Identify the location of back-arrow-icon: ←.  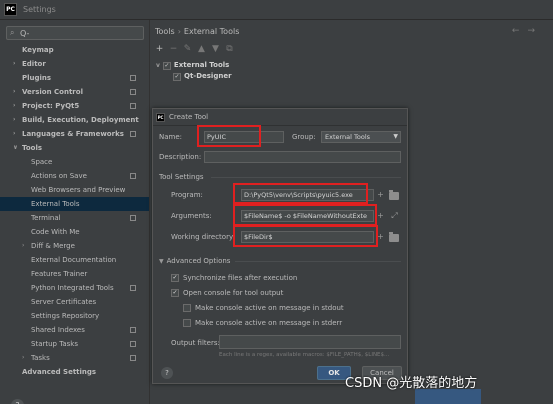
(520, 31).